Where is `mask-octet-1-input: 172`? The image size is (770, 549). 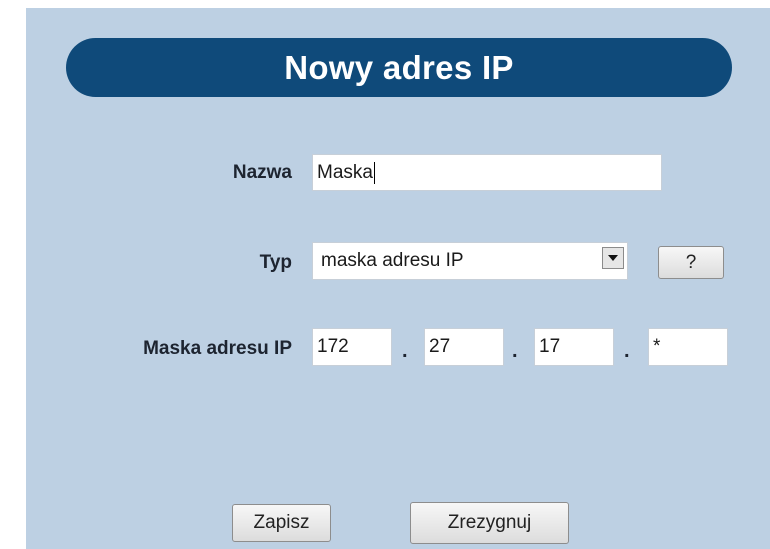
mask-octet-1-input: 172 is located at coordinates (352, 347).